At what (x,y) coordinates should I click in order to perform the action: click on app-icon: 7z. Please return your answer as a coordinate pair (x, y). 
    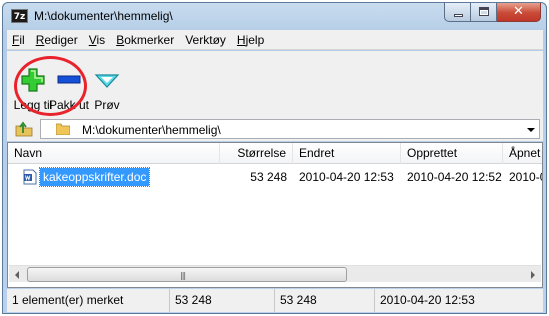
    Looking at the image, I should click on (19, 16).